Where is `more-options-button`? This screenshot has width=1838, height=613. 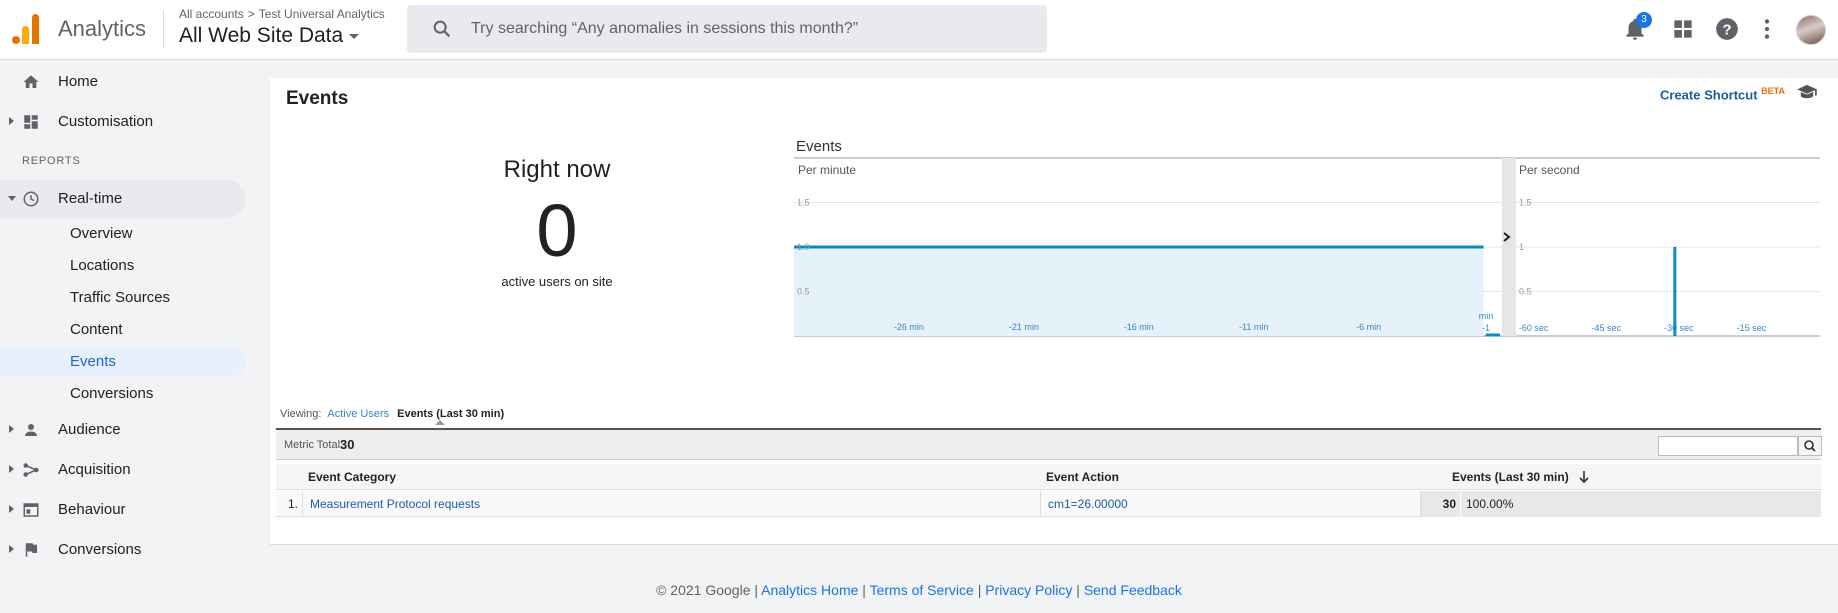 more-options-button is located at coordinates (1767, 29).